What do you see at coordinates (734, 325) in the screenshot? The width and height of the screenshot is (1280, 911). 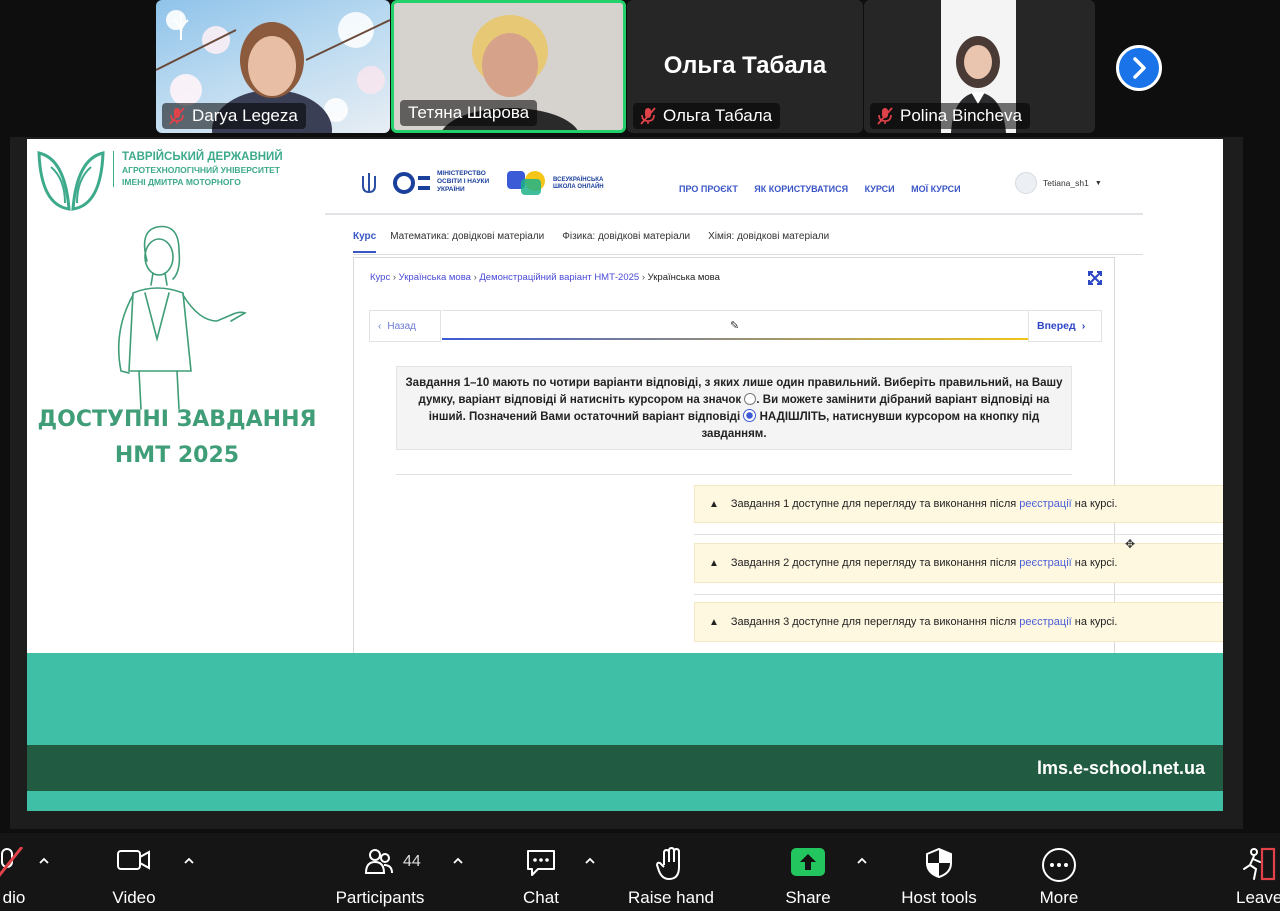 I see `edit-icon: ✎` at bounding box center [734, 325].